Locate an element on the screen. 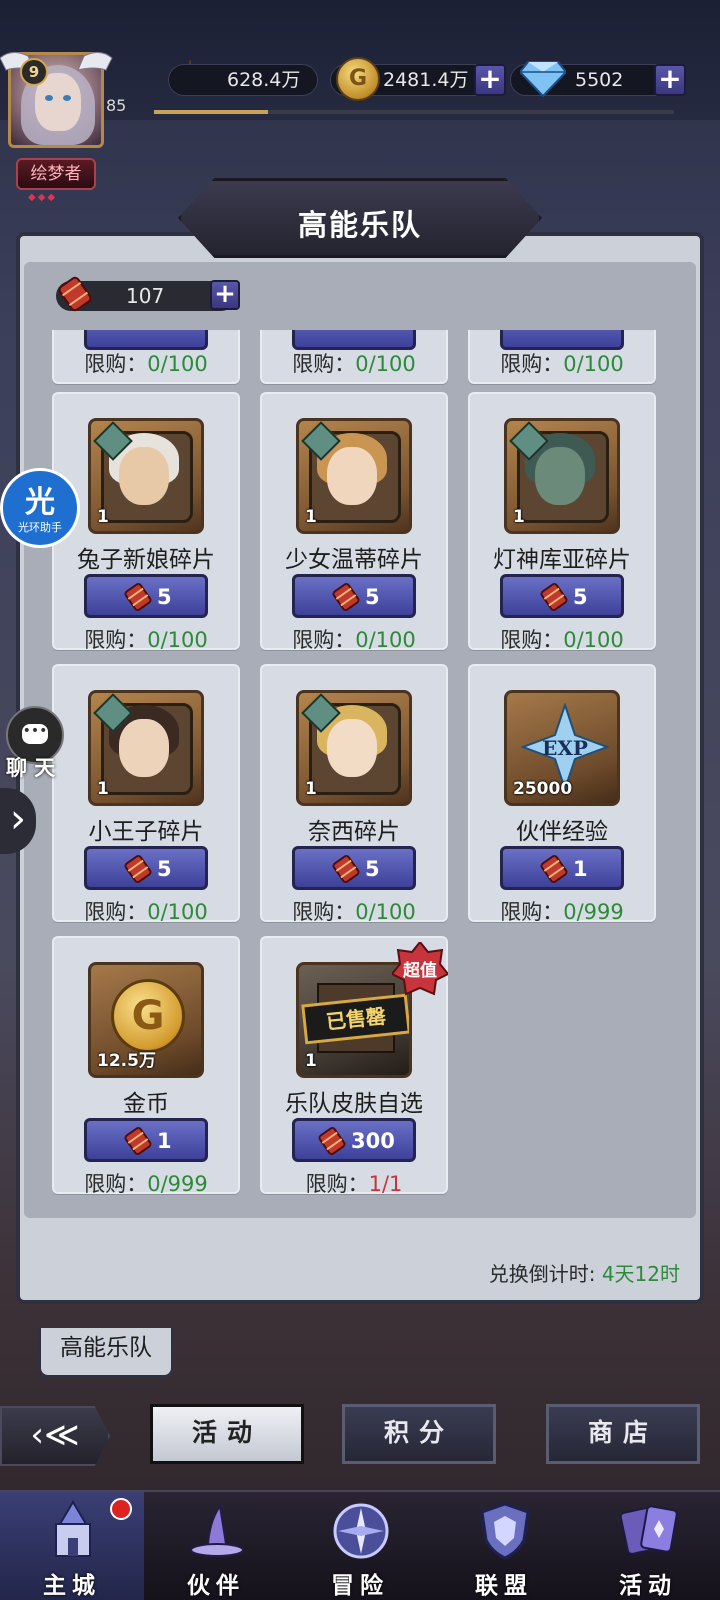 This screenshot has width=720, height=1600. tab-label: 伙伴 is located at coordinates (216, 1586).